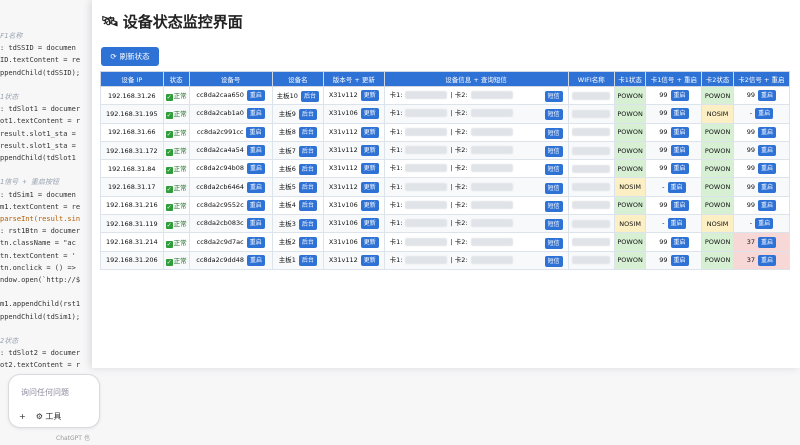 This screenshot has width=800, height=445. What do you see at coordinates (717, 224) in the screenshot?
I see `card2-status: NOSIM` at bounding box center [717, 224].